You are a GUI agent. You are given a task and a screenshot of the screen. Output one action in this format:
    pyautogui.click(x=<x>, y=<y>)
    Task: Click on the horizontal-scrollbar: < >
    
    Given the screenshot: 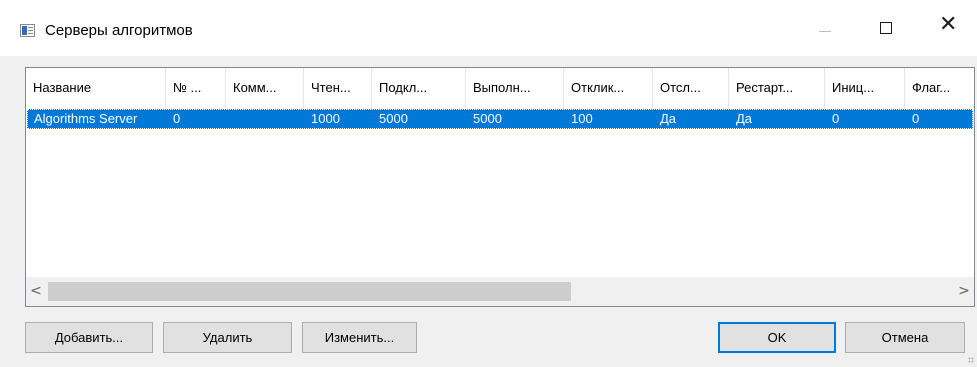 What is the action you would take?
    pyautogui.click(x=500, y=291)
    